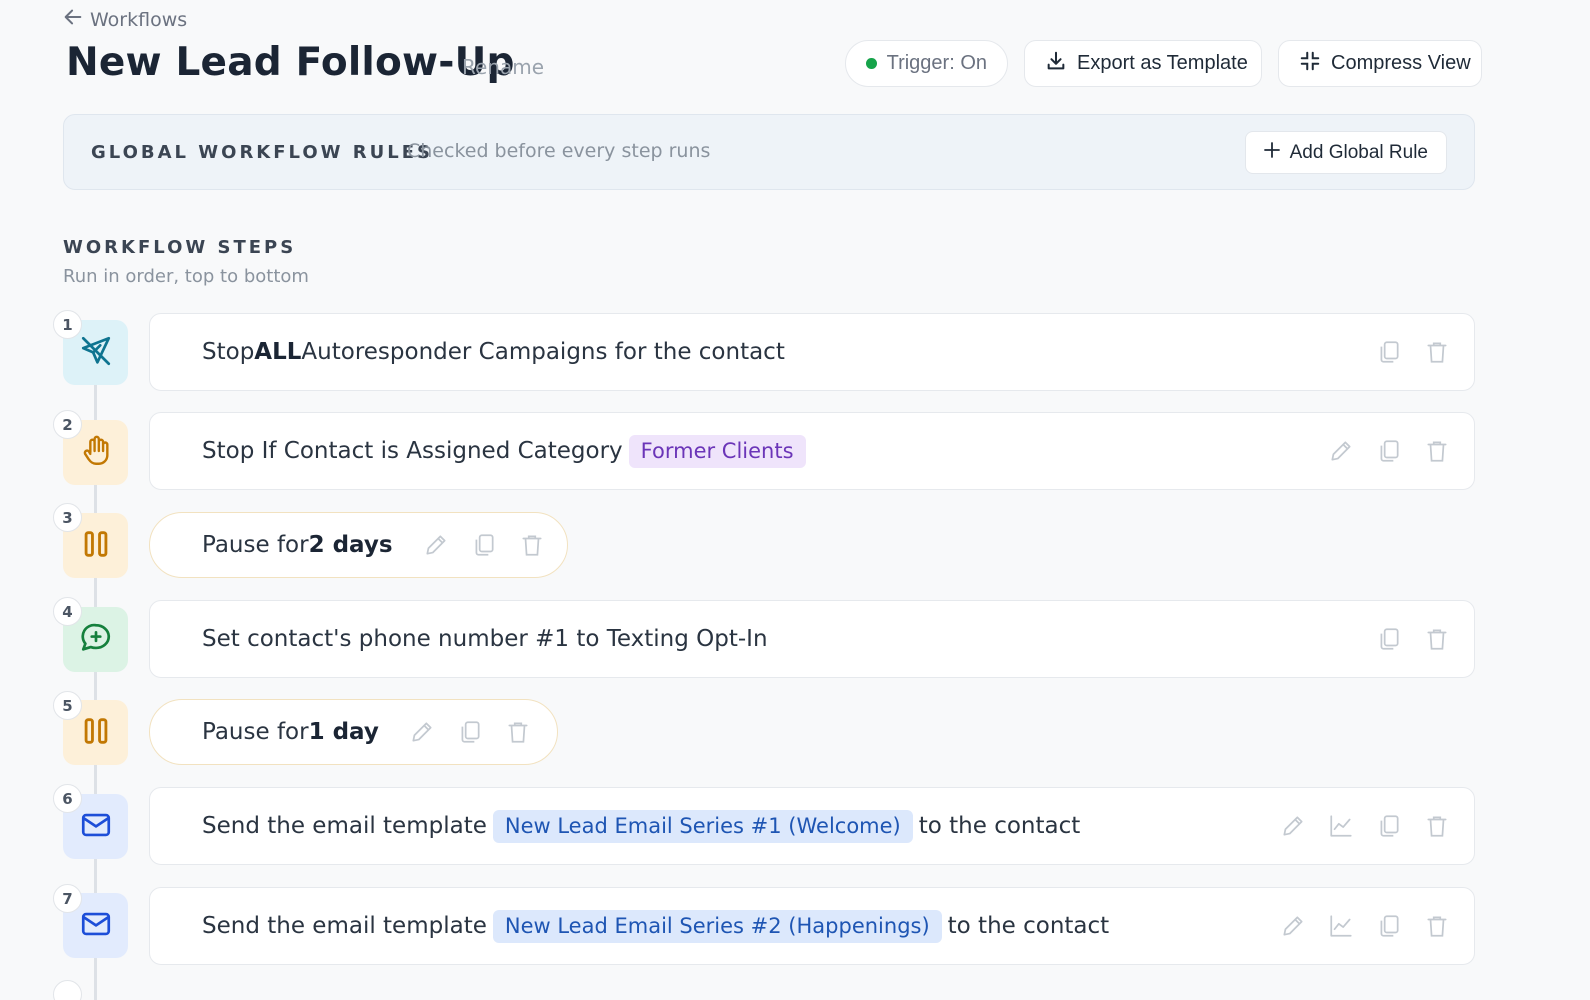 The image size is (1590, 1000). I want to click on step-number-partial, so click(67, 990).